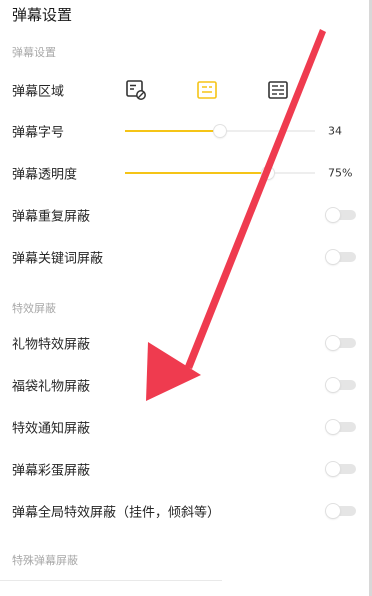 The width and height of the screenshot is (372, 596). I want to click on lucky-bag-row: 福袋礼物屏蔽, so click(186, 385).